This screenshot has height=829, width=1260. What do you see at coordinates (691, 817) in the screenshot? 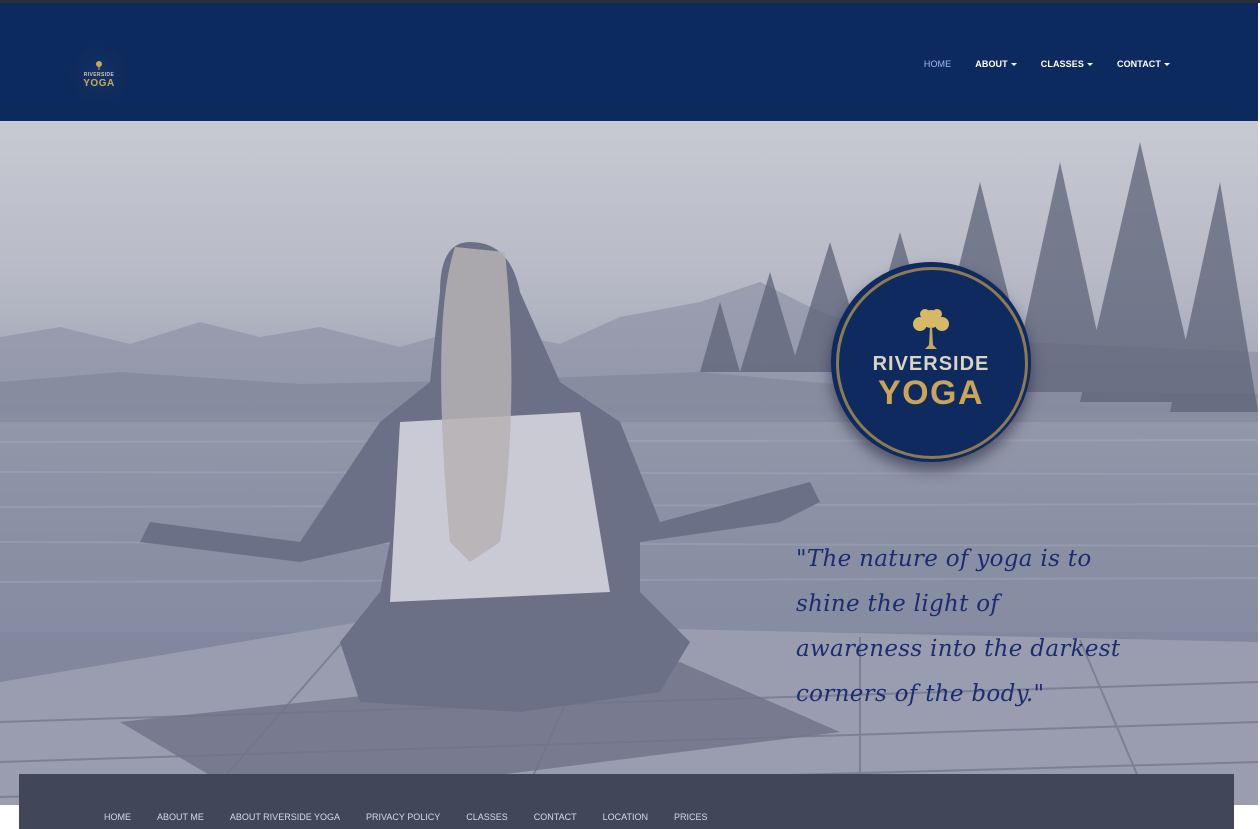
I see `footer-link-prices: PRICES` at bounding box center [691, 817].